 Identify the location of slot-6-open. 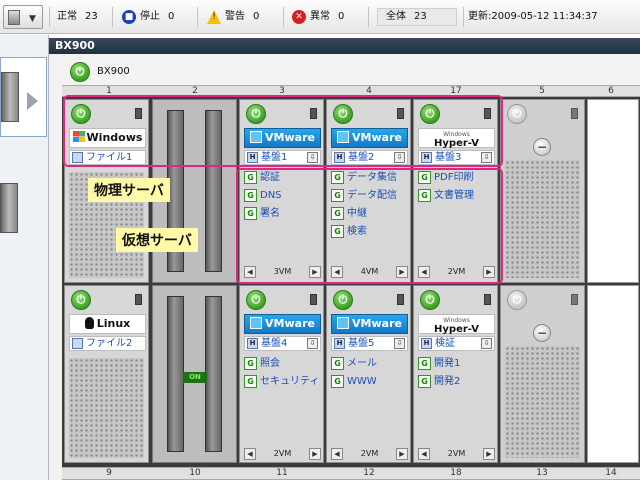
(613, 191).